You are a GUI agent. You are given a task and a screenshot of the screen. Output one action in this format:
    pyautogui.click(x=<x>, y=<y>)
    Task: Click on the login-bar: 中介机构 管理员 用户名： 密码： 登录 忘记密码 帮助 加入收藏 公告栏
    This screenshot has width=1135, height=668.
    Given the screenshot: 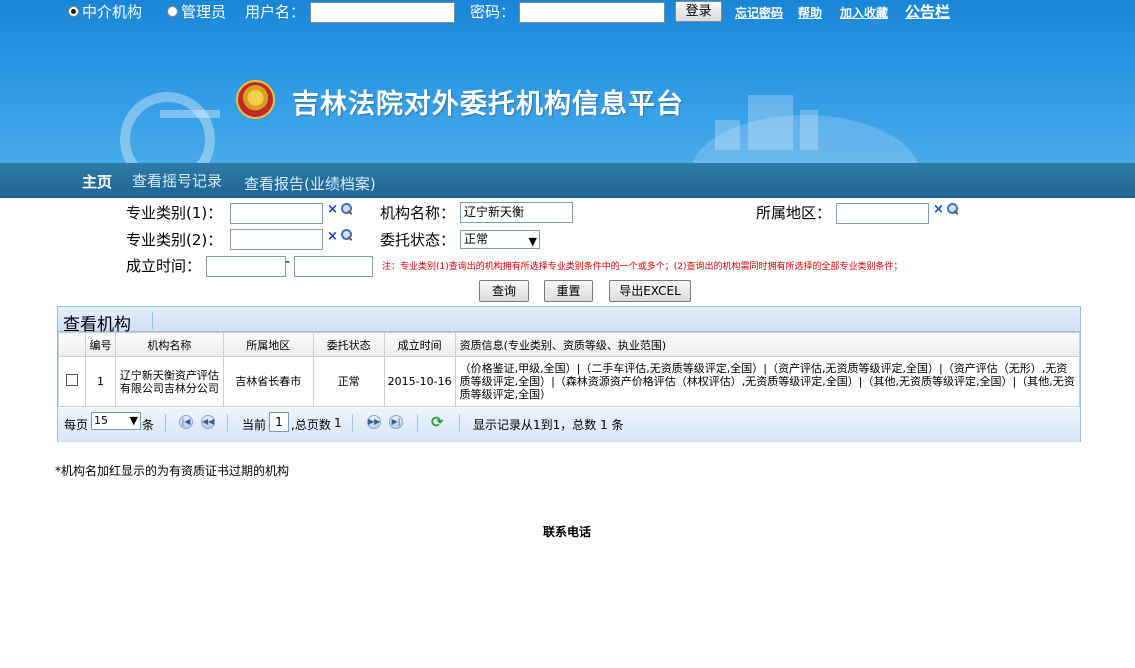 What is the action you would take?
    pyautogui.click(x=567, y=12)
    